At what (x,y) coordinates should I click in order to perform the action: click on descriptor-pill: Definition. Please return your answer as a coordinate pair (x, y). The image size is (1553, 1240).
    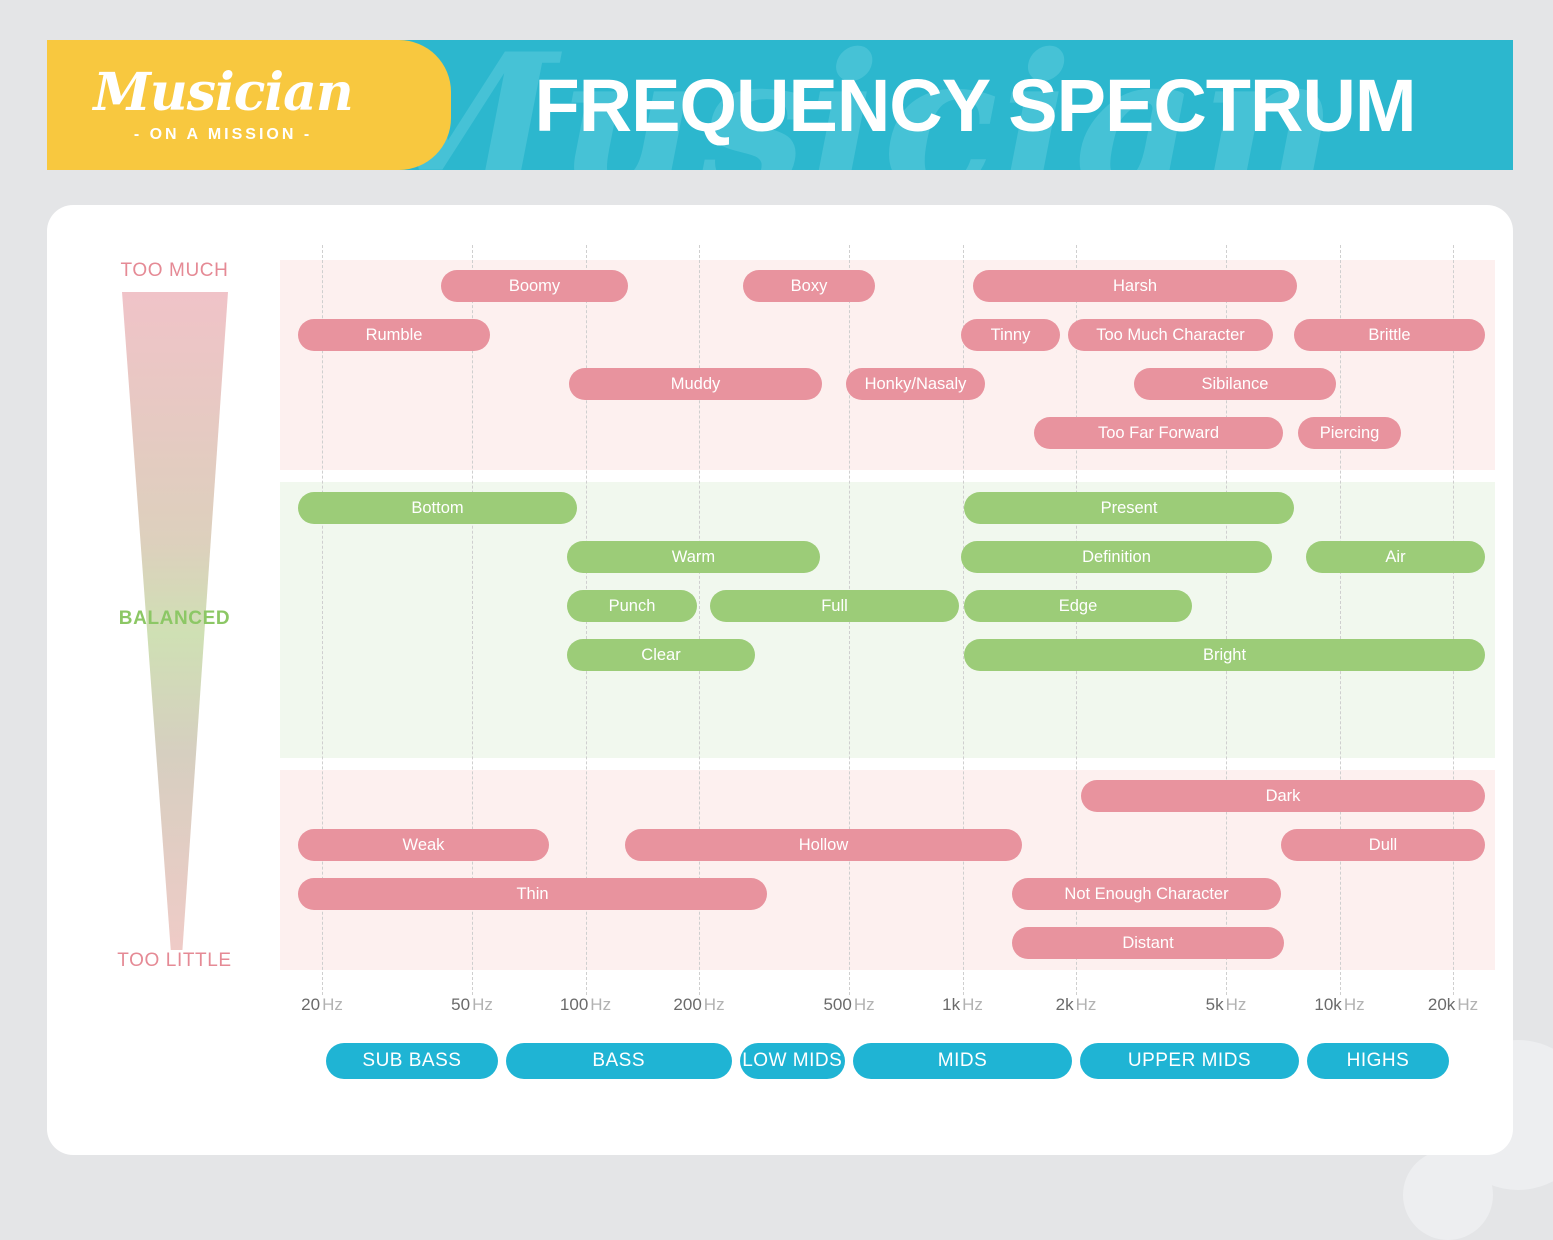
    Looking at the image, I should click on (1116, 557).